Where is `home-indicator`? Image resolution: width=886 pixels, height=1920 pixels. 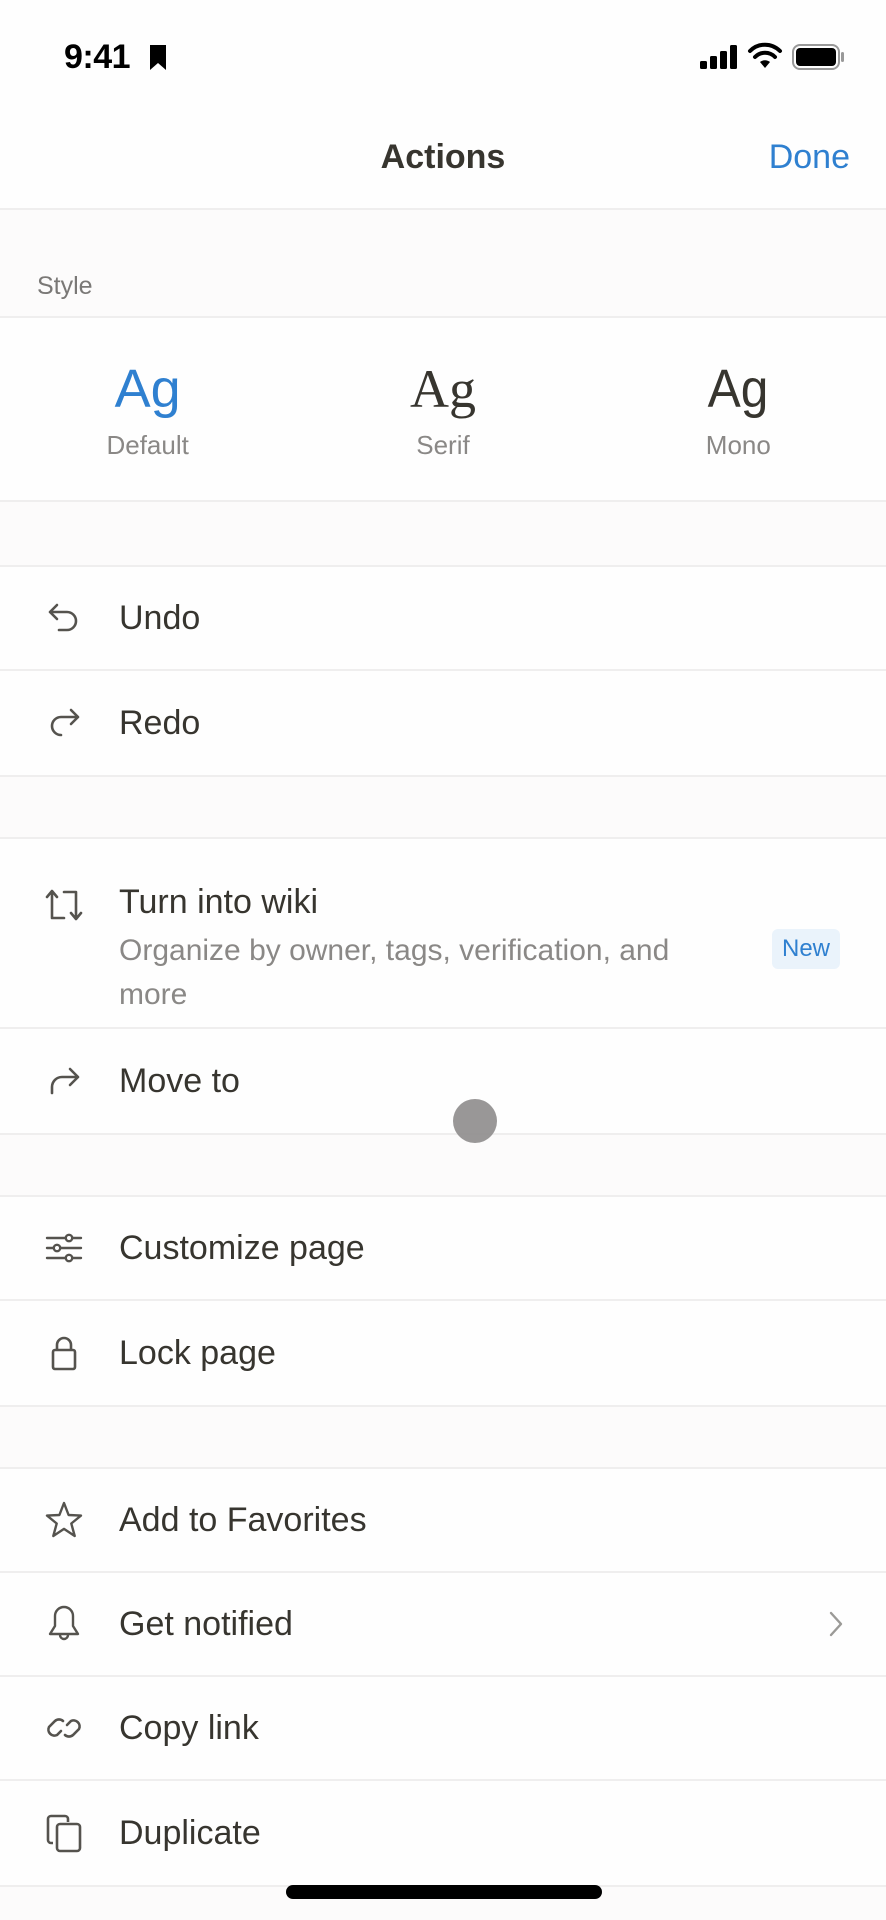
home-indicator is located at coordinates (444, 1892).